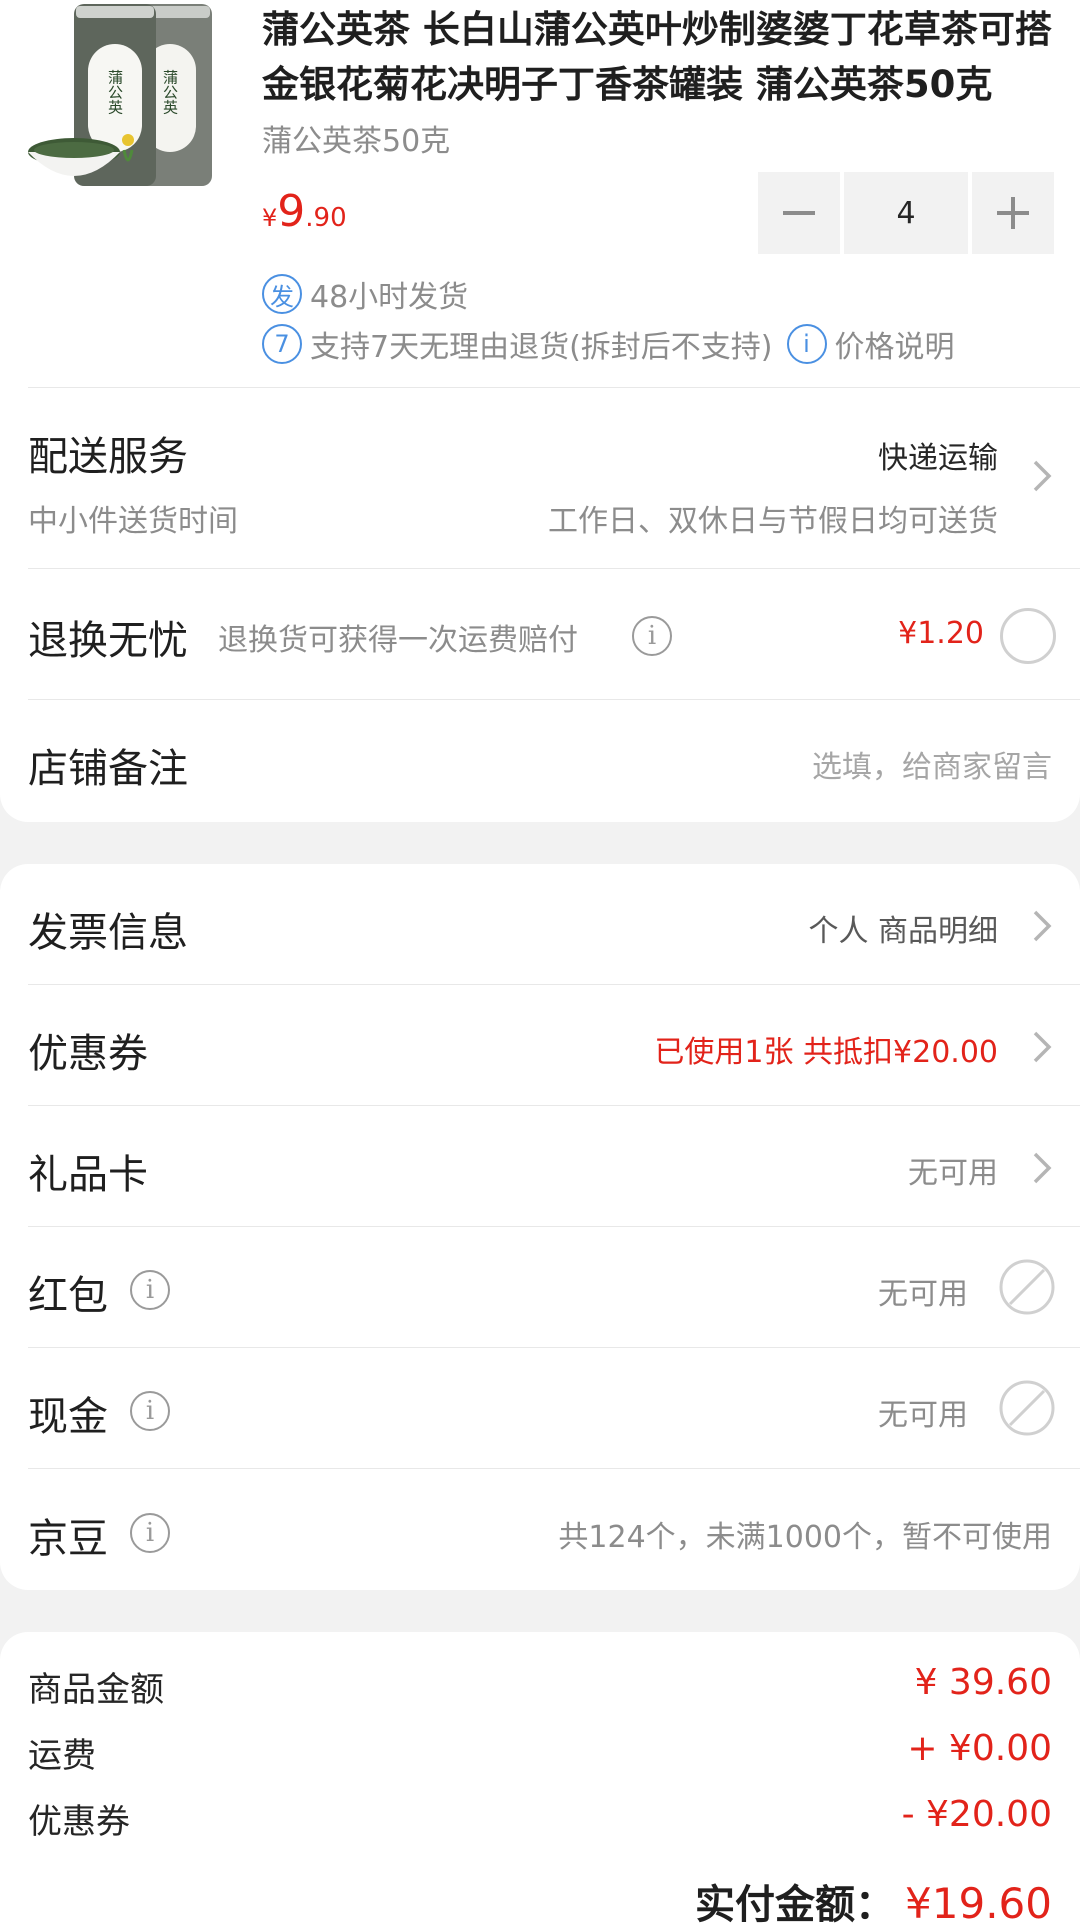  What do you see at coordinates (88, 1175) in the screenshot?
I see `giftcard-title: 礼品卡` at bounding box center [88, 1175].